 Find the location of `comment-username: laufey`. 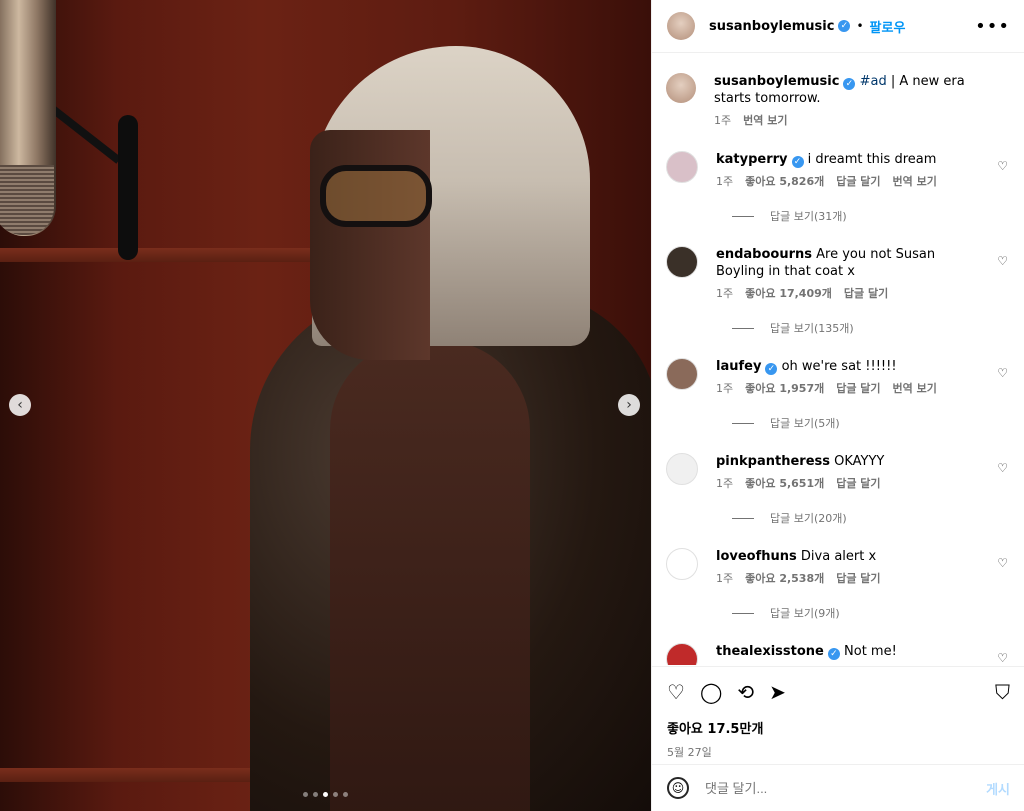

comment-username: laufey is located at coordinates (738, 366).